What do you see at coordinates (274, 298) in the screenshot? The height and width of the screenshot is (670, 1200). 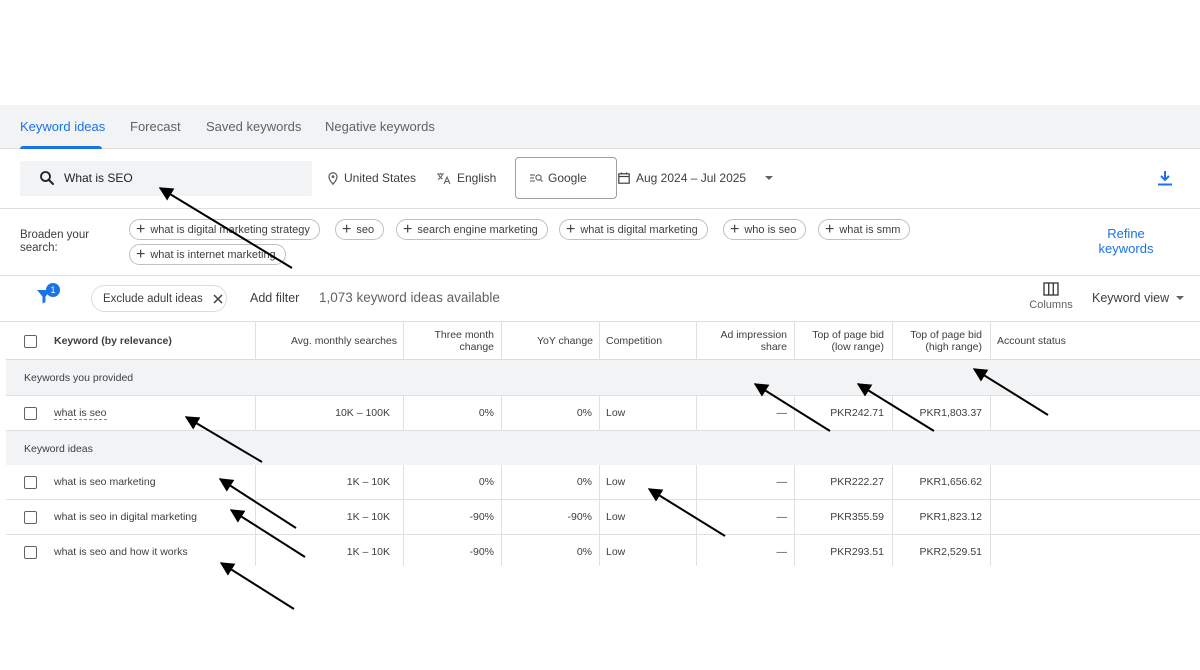 I see `add-filter-button: Add filter` at bounding box center [274, 298].